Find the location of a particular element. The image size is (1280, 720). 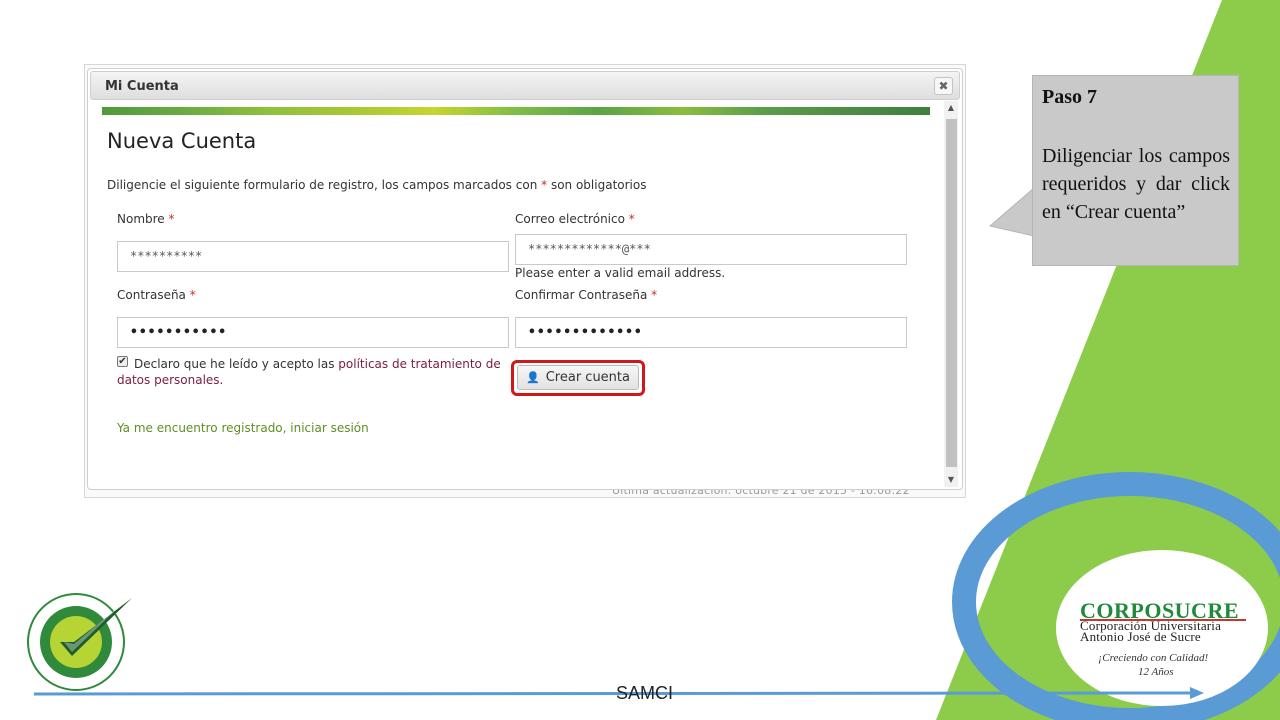

corposucre-years: 12 Años is located at coordinates (1156, 672).